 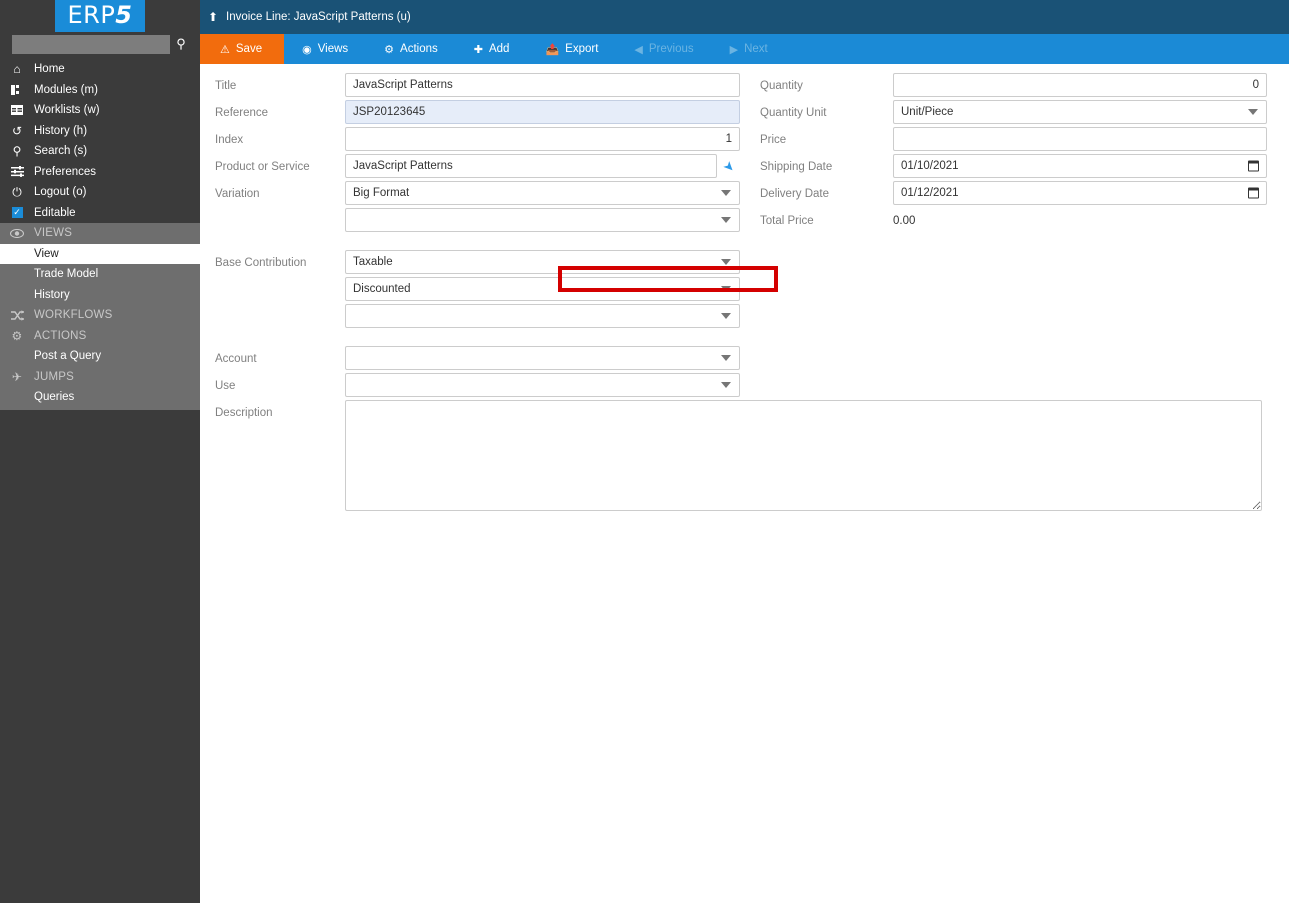 I want to click on previous-button: ◀ Previous, so click(x=663, y=49).